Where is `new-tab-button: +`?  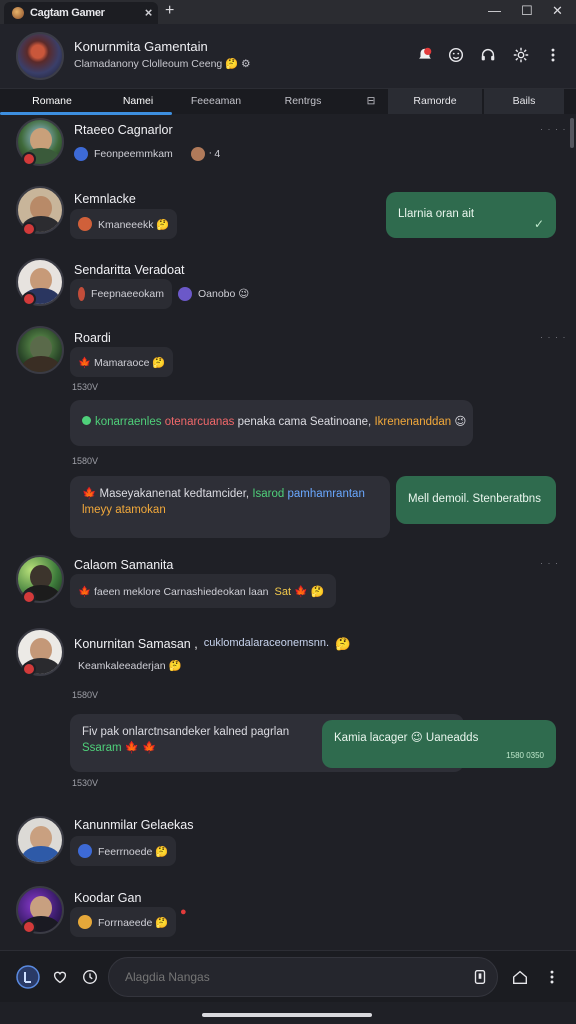 new-tab-button: + is located at coordinates (169, 11).